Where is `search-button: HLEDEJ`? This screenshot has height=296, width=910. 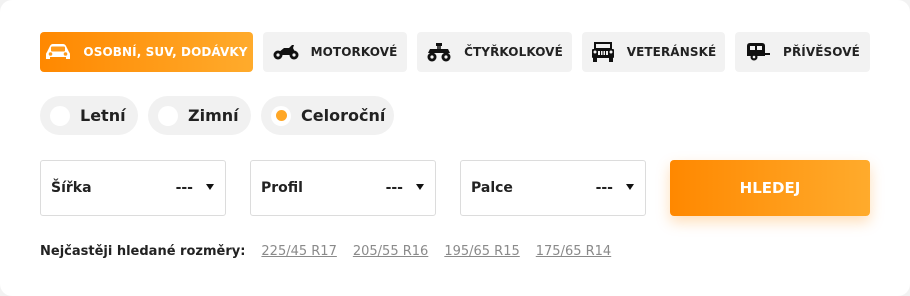 search-button: HLEDEJ is located at coordinates (770, 188).